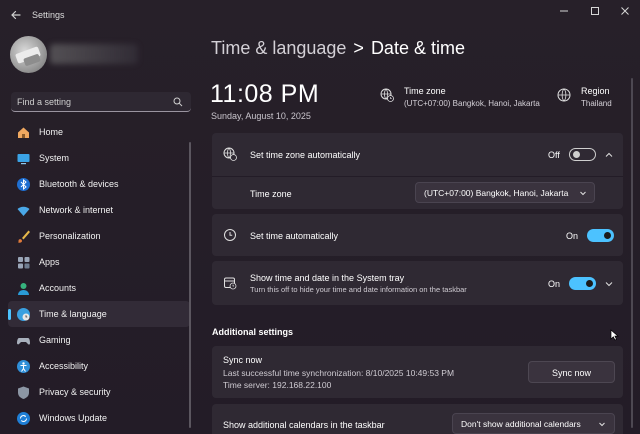 The image size is (640, 434). Describe the element at coordinates (327, 278) in the screenshot. I see `systray-label: Show time and date in the System tray` at that location.